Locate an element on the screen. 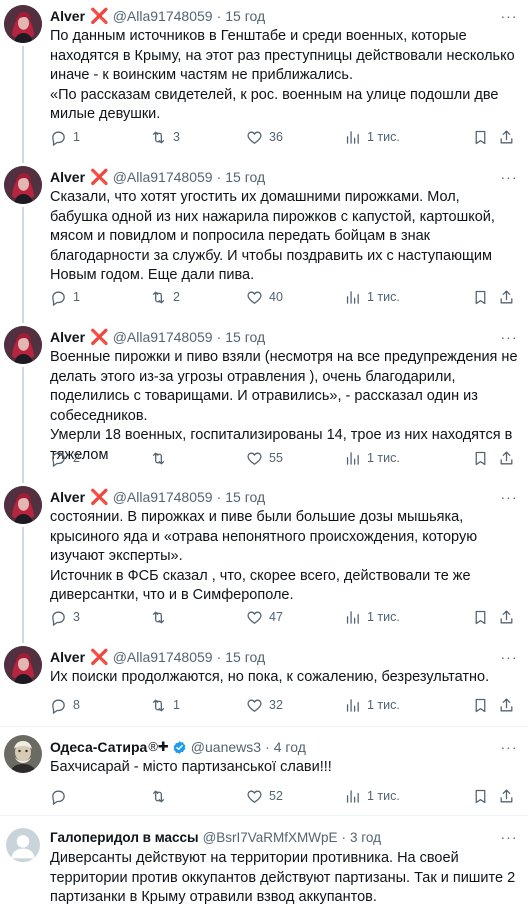 The height and width of the screenshot is (905, 528). reply-button: 2 is located at coordinates (65, 458).